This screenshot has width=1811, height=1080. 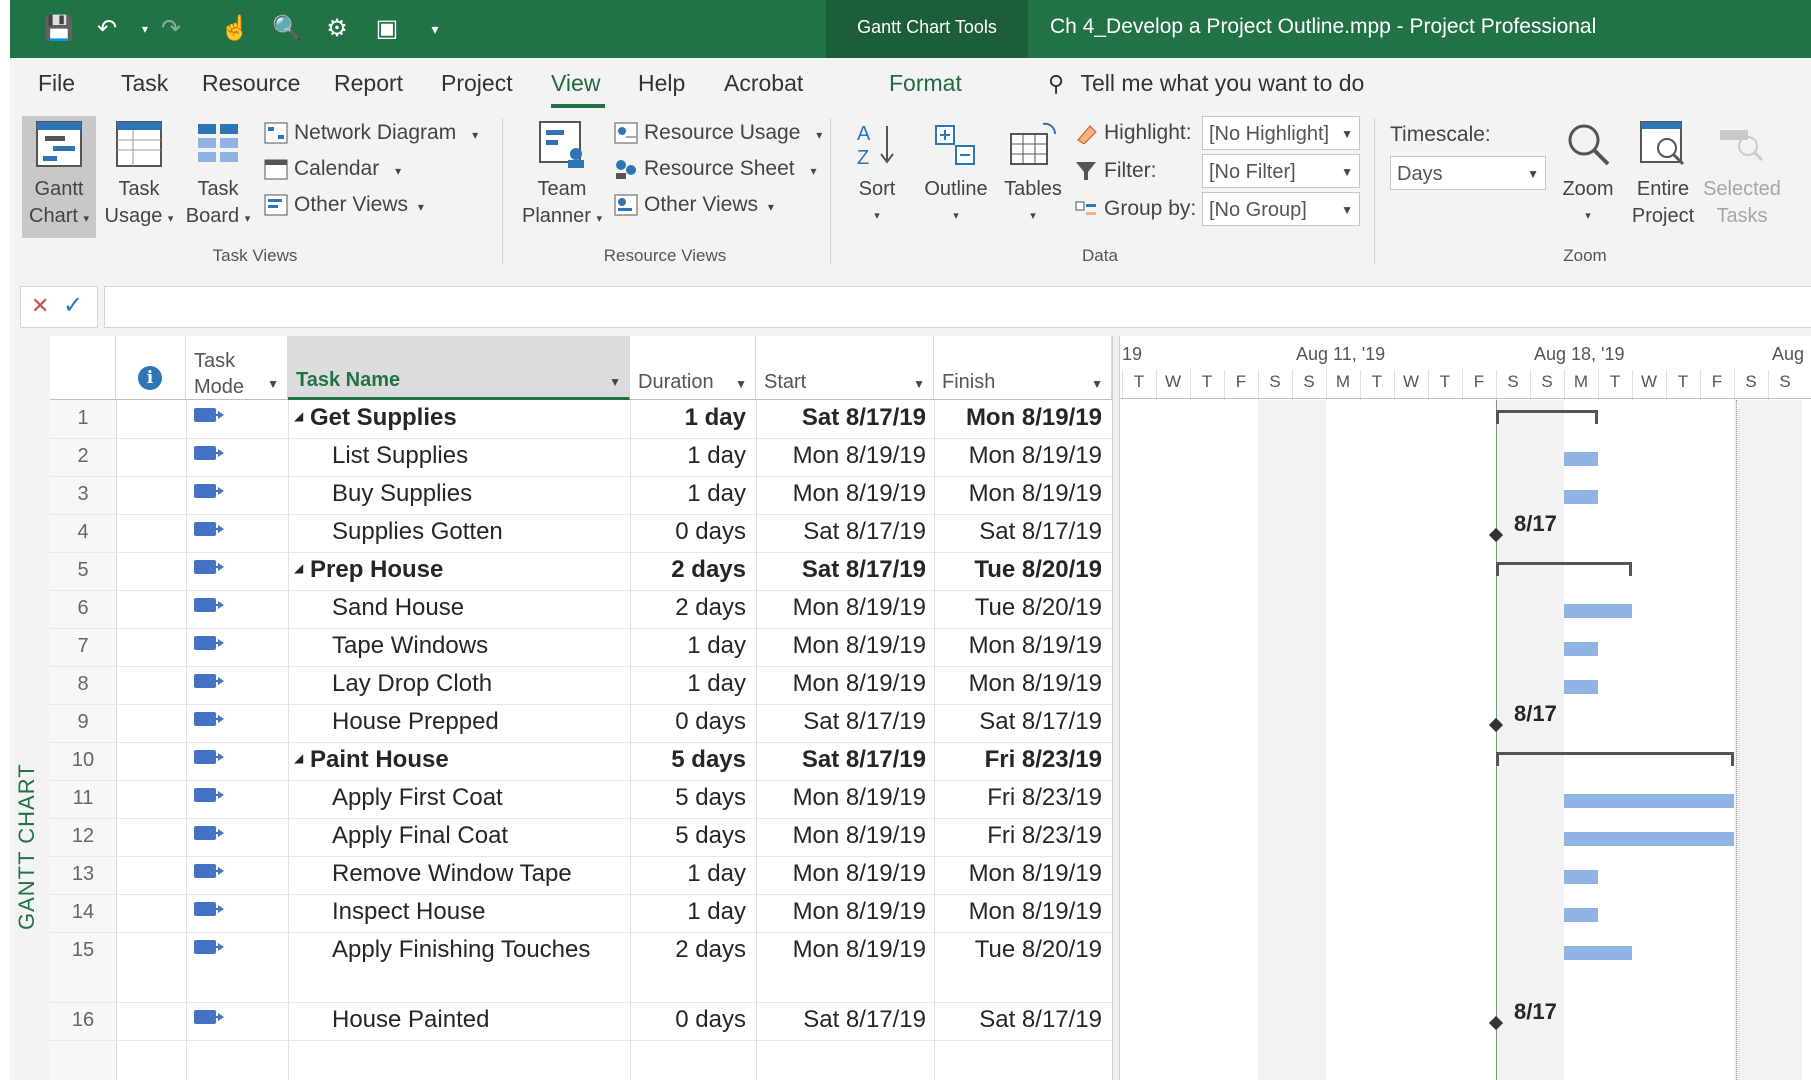 What do you see at coordinates (412, 684) in the screenshot?
I see `task-name-cell: Lay Drop Cloth` at bounding box center [412, 684].